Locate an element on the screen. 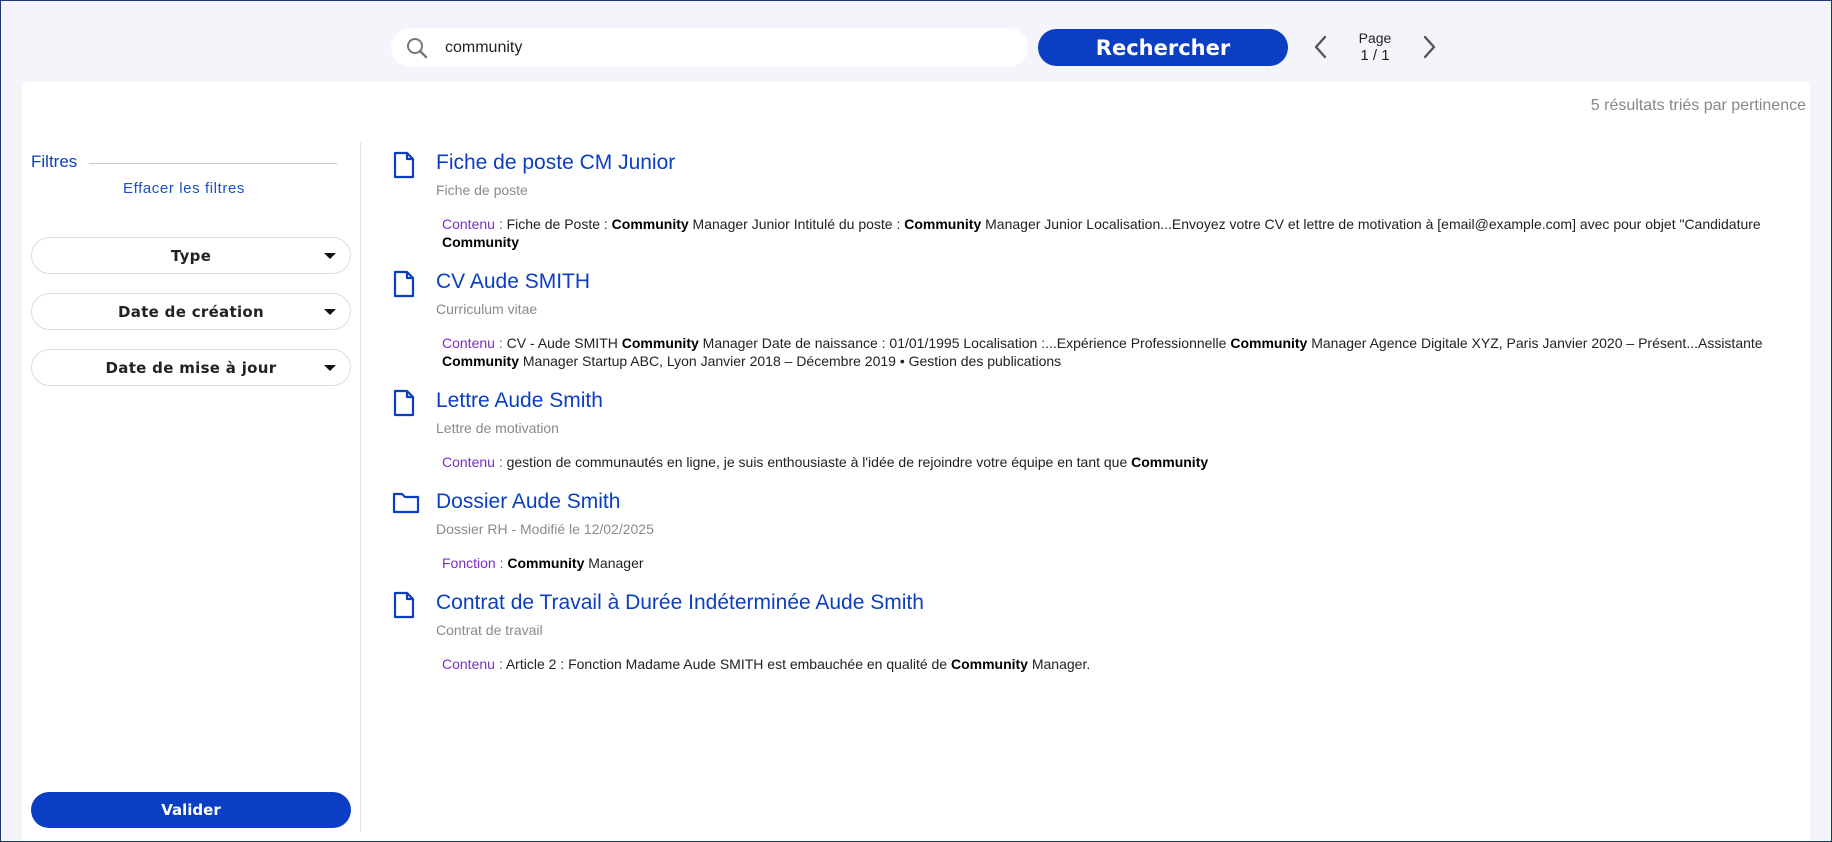  chevron-right-icon is located at coordinates (1429, 47).